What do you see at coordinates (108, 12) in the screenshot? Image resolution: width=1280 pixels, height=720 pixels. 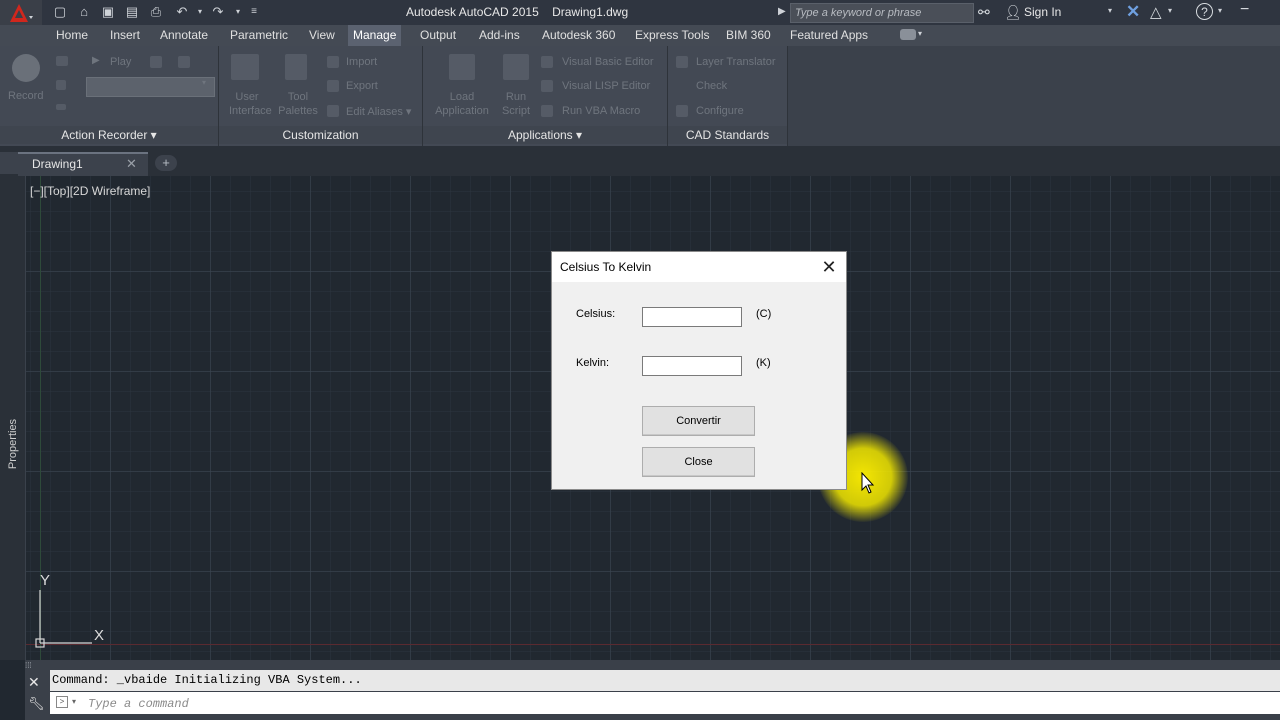 I see `save-icon: ▣` at bounding box center [108, 12].